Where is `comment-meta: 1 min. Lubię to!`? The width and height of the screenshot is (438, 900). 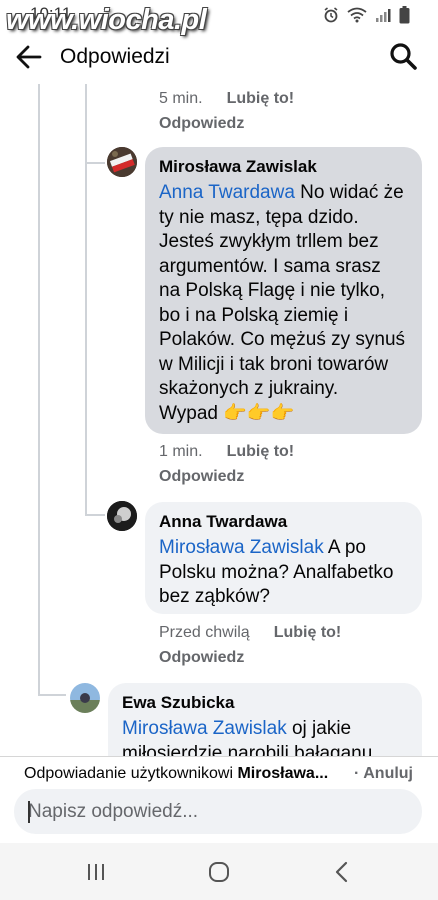
comment-meta: 1 min. Lubię to! is located at coordinates (226, 452).